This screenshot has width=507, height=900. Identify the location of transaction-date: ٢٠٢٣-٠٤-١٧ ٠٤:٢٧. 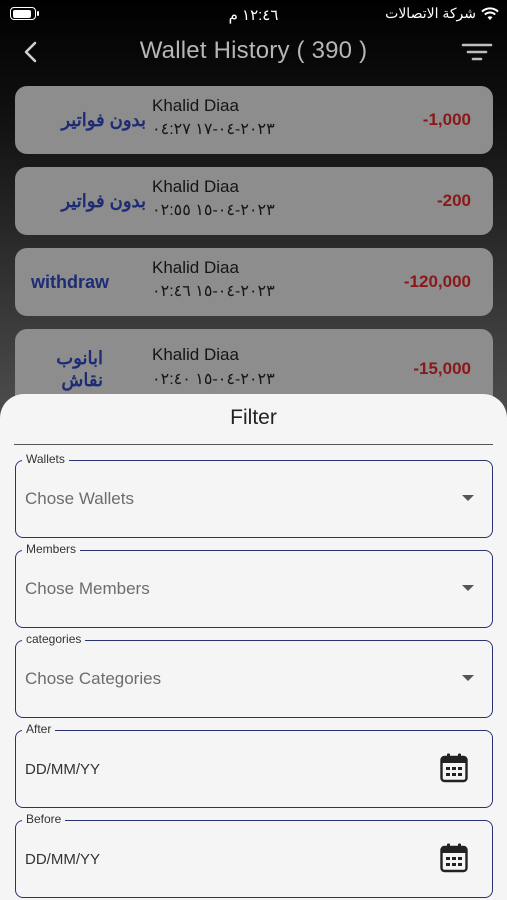
(213, 129).